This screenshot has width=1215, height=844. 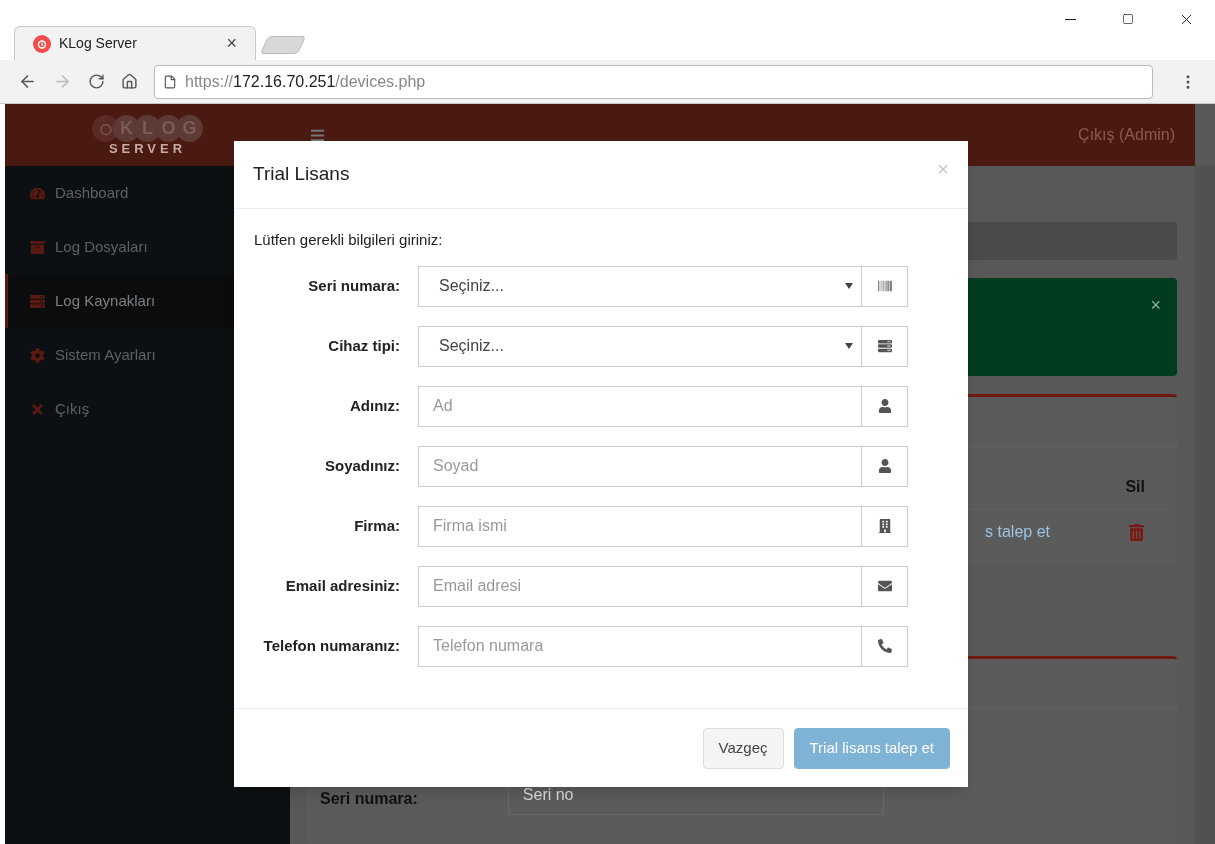 What do you see at coordinates (317, 135) in the screenshot?
I see `menu-icon` at bounding box center [317, 135].